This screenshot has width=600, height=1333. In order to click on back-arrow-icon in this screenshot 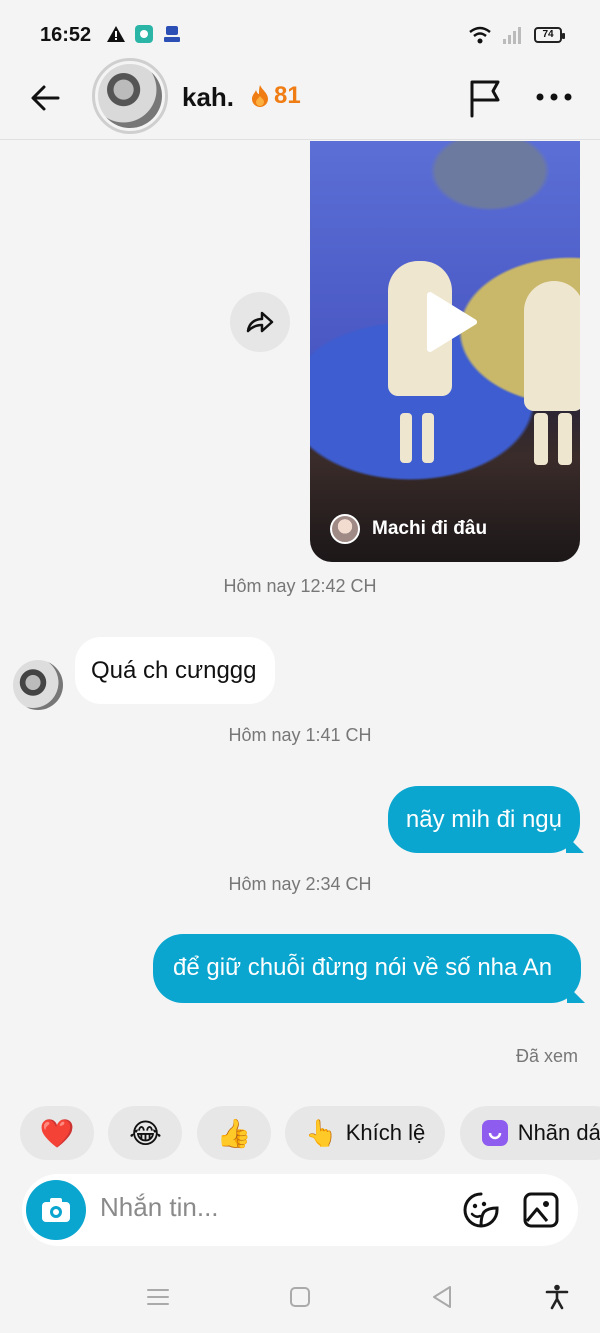, I will do `click(46, 98)`.